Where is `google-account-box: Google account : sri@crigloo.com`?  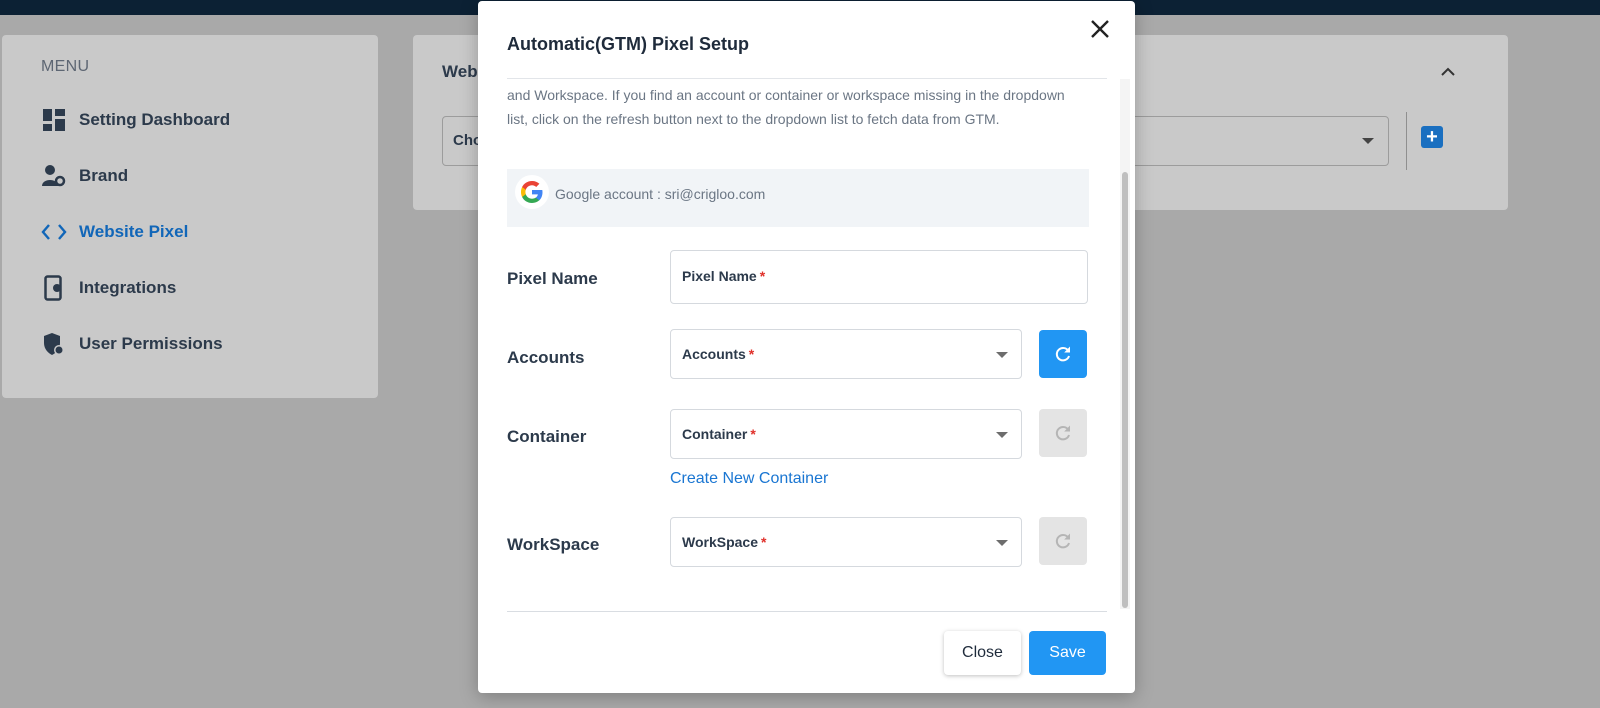 google-account-box: Google account : sri@crigloo.com is located at coordinates (798, 198).